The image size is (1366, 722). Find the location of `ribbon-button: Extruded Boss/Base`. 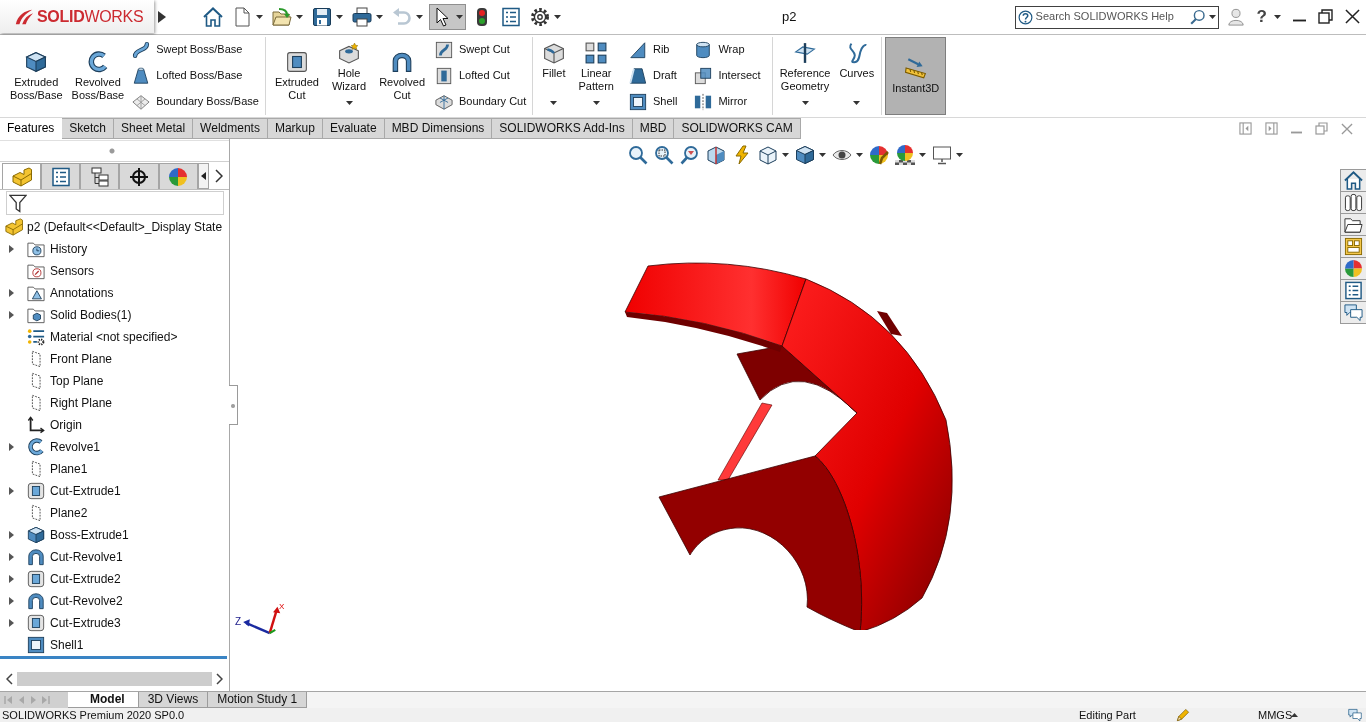

ribbon-button: Extruded Boss/Base is located at coordinates (36, 76).